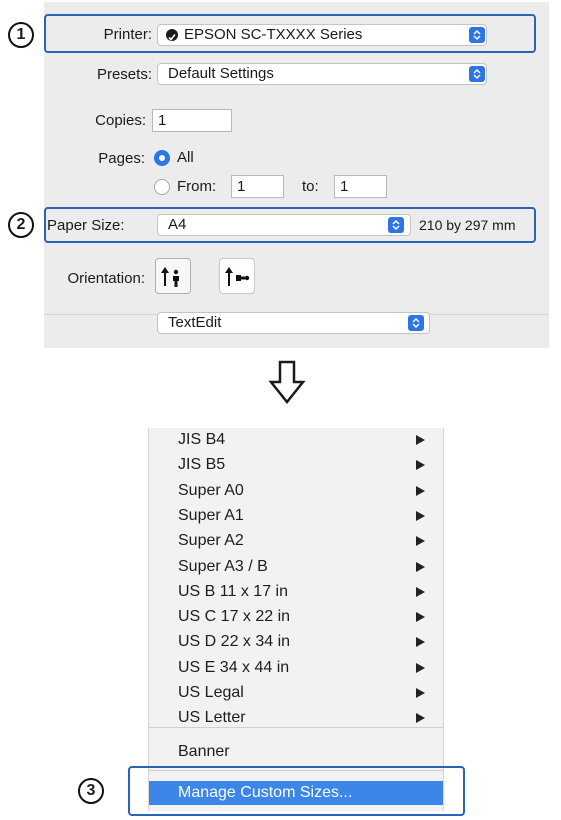 Image resolution: width=561 pixels, height=820 pixels. Describe the element at coordinates (21, 225) in the screenshot. I see `step-number-2: 2` at that location.